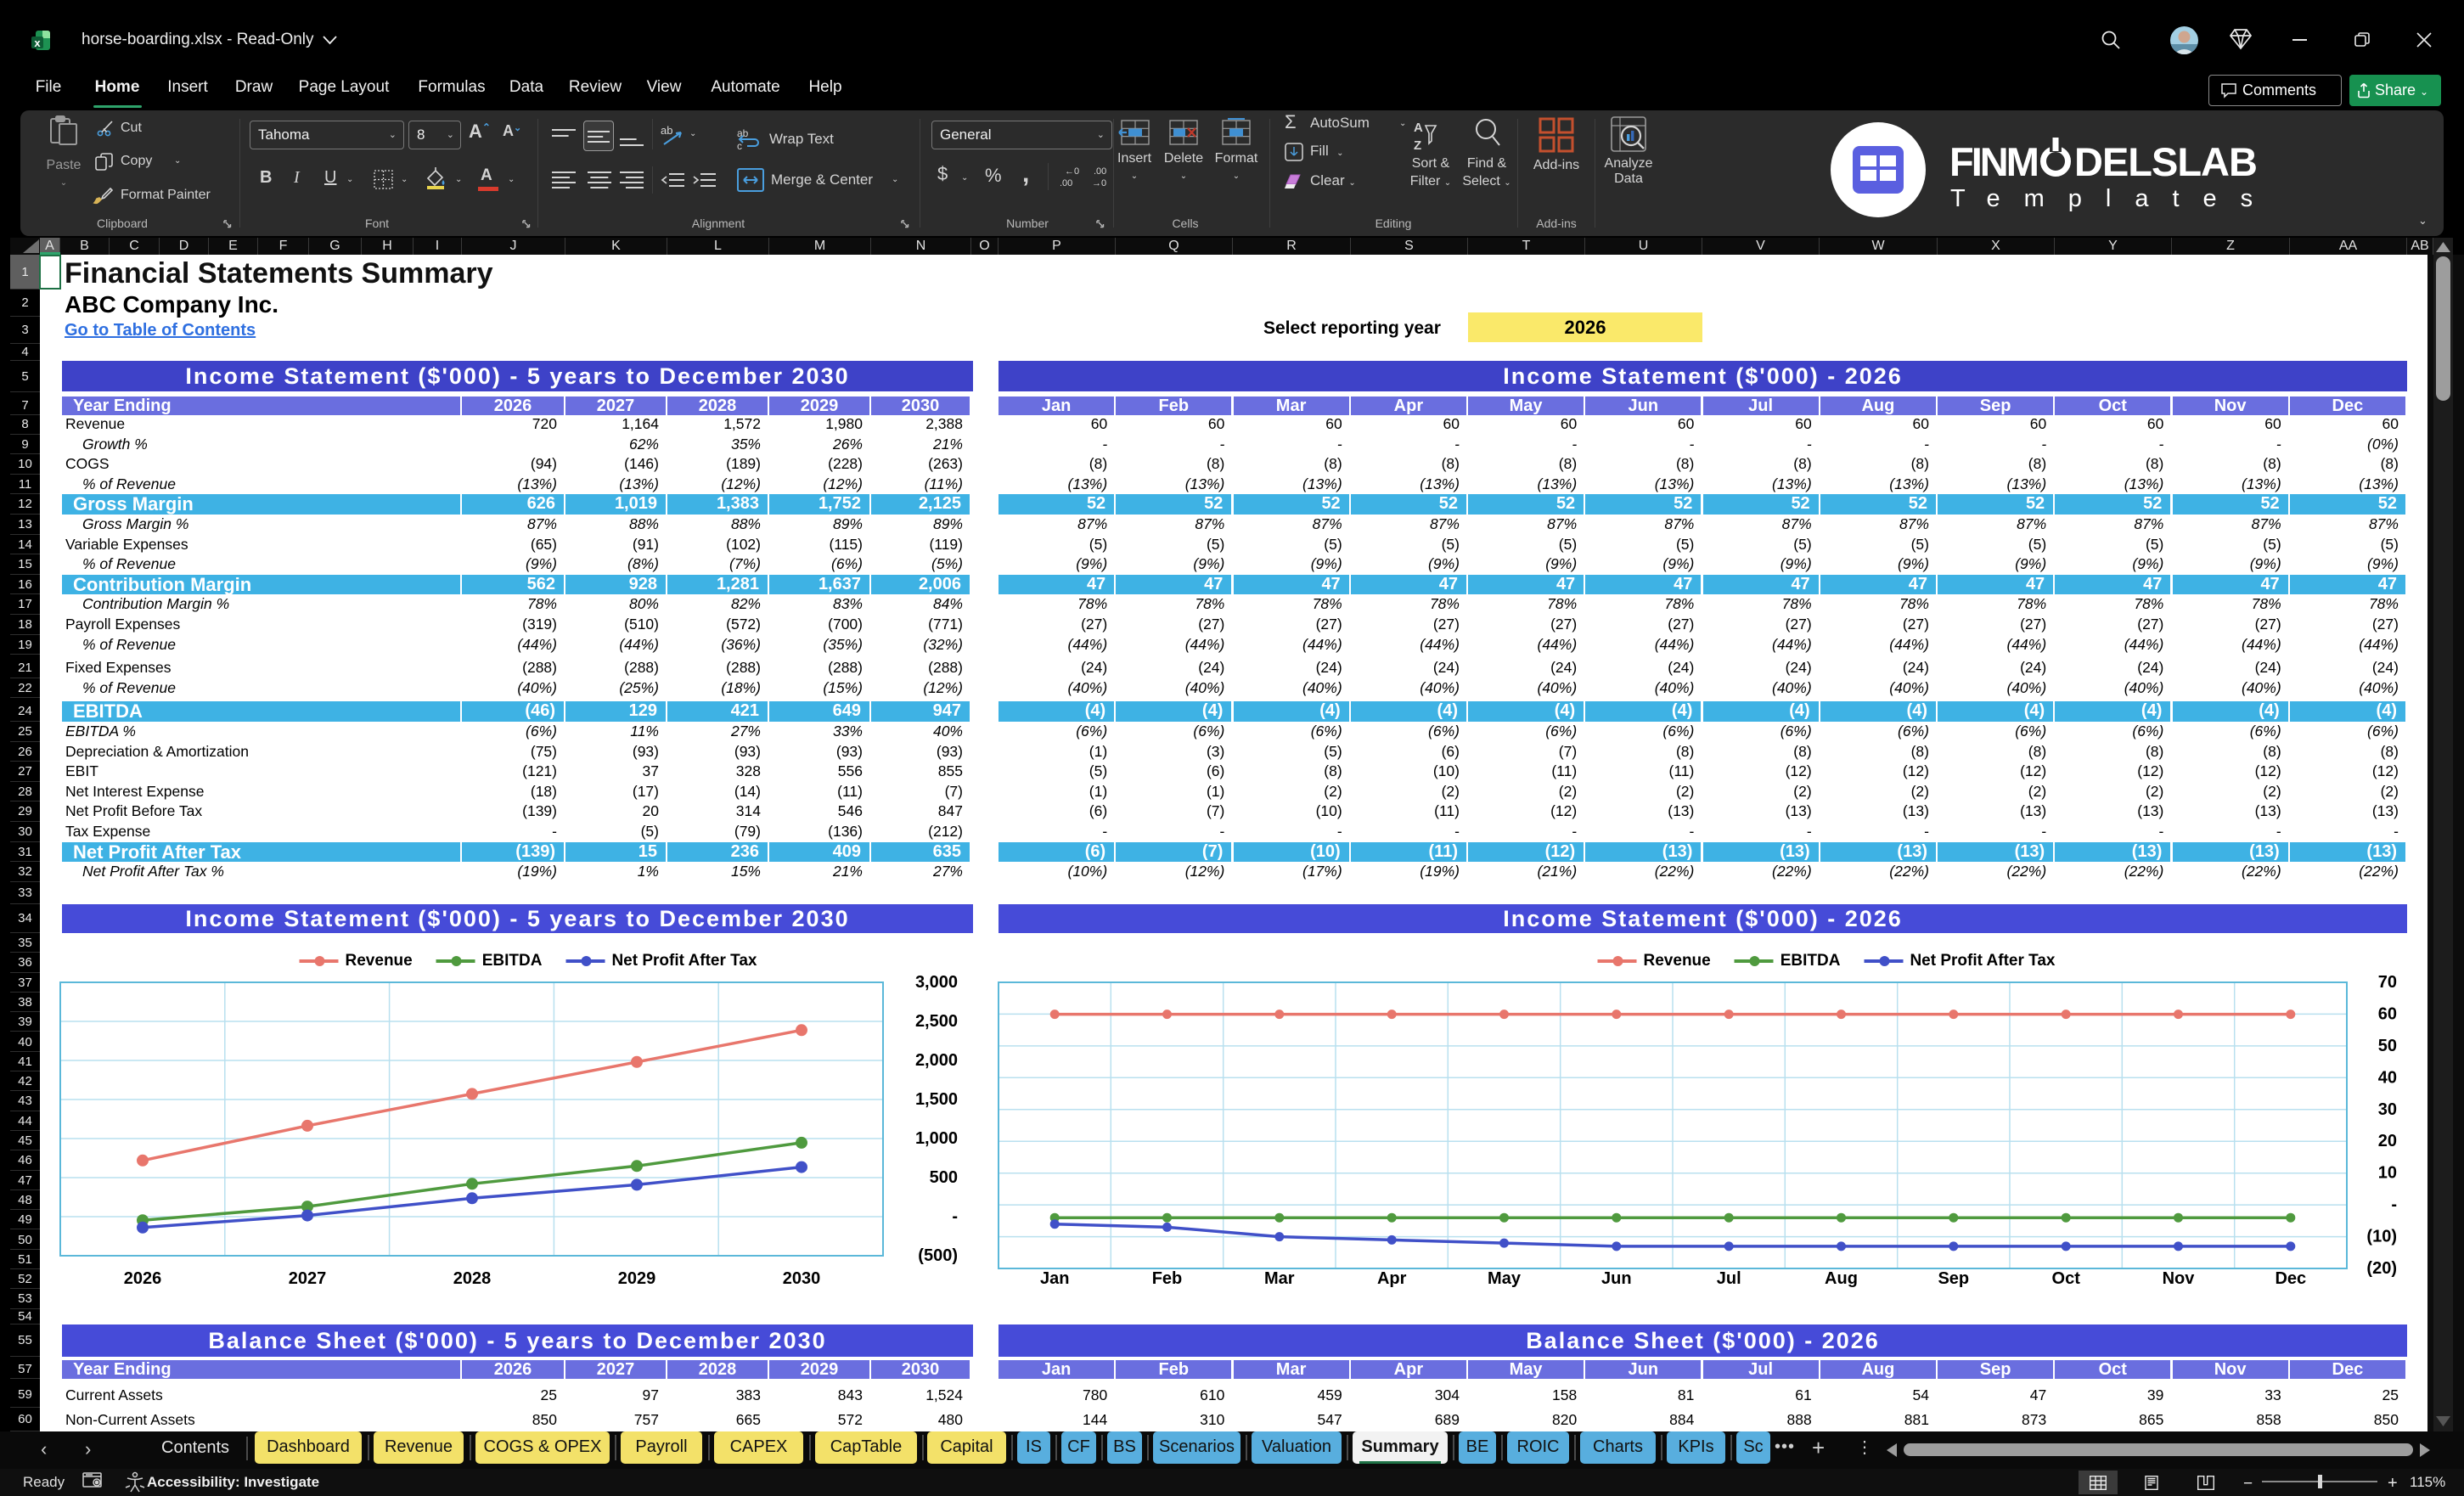  Describe the element at coordinates (936, 1021) in the screenshot. I see `svg-text: 2,500` at that location.